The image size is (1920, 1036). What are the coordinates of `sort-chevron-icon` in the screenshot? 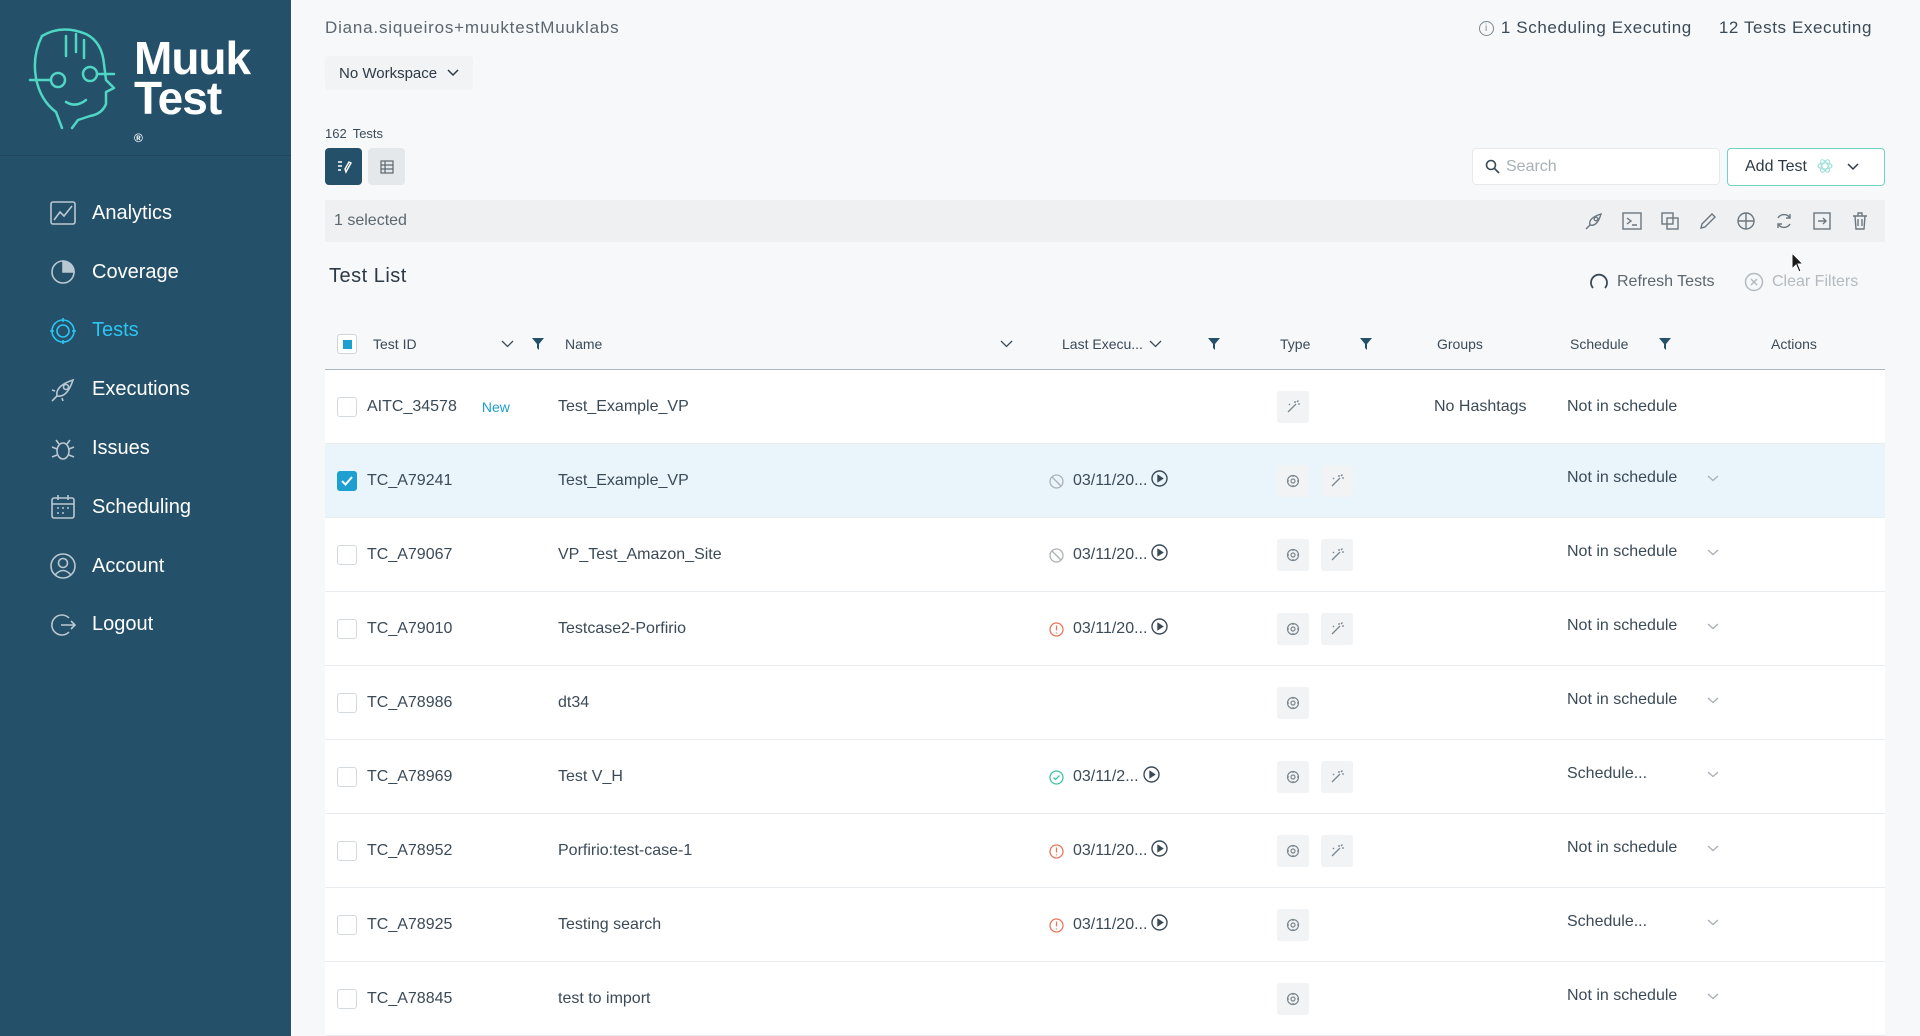 It's located at (507, 344).